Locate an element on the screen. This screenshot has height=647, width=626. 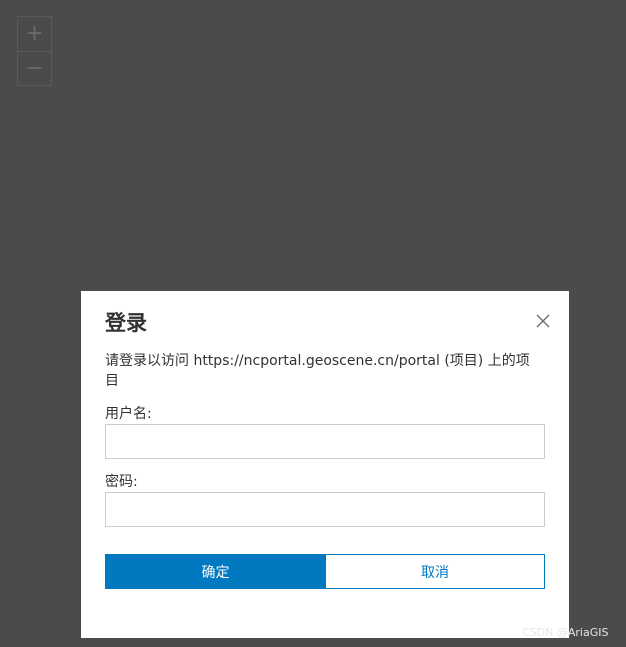
username-label: 用户名: is located at coordinates (128, 414).